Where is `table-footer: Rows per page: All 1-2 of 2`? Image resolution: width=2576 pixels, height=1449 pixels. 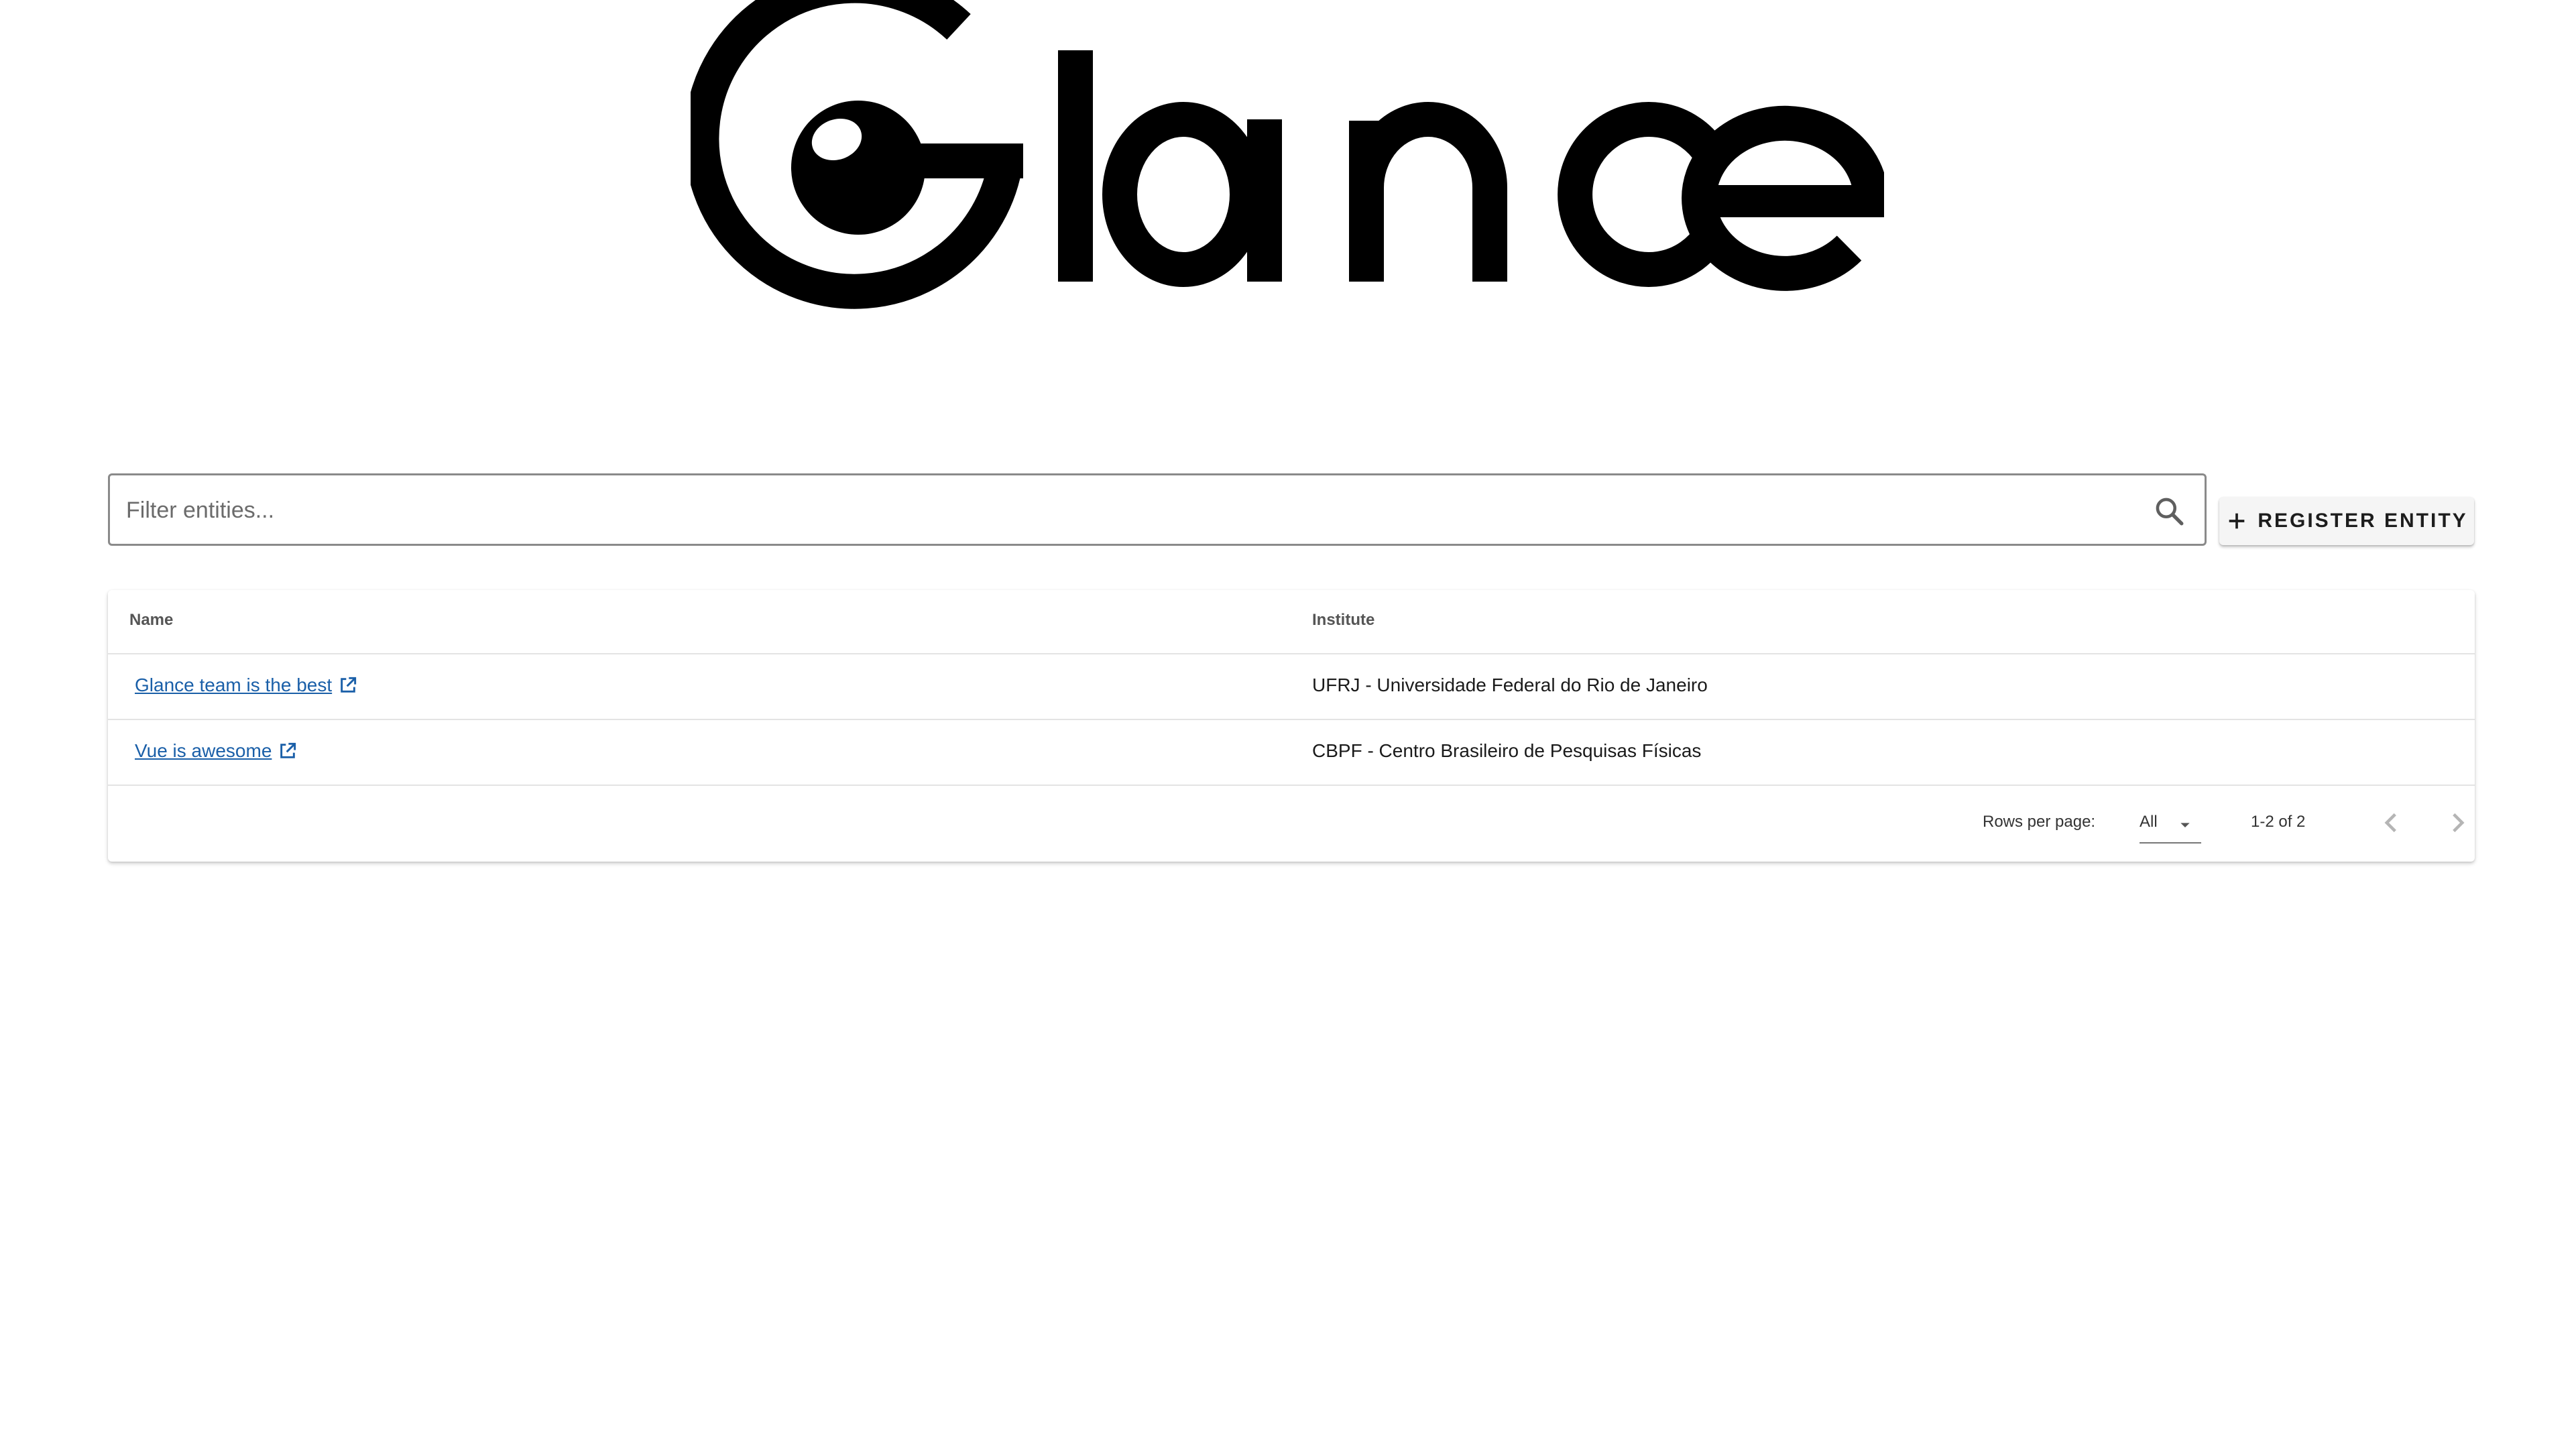
table-footer: Rows per page: All 1-2 of 2 is located at coordinates (1291, 824).